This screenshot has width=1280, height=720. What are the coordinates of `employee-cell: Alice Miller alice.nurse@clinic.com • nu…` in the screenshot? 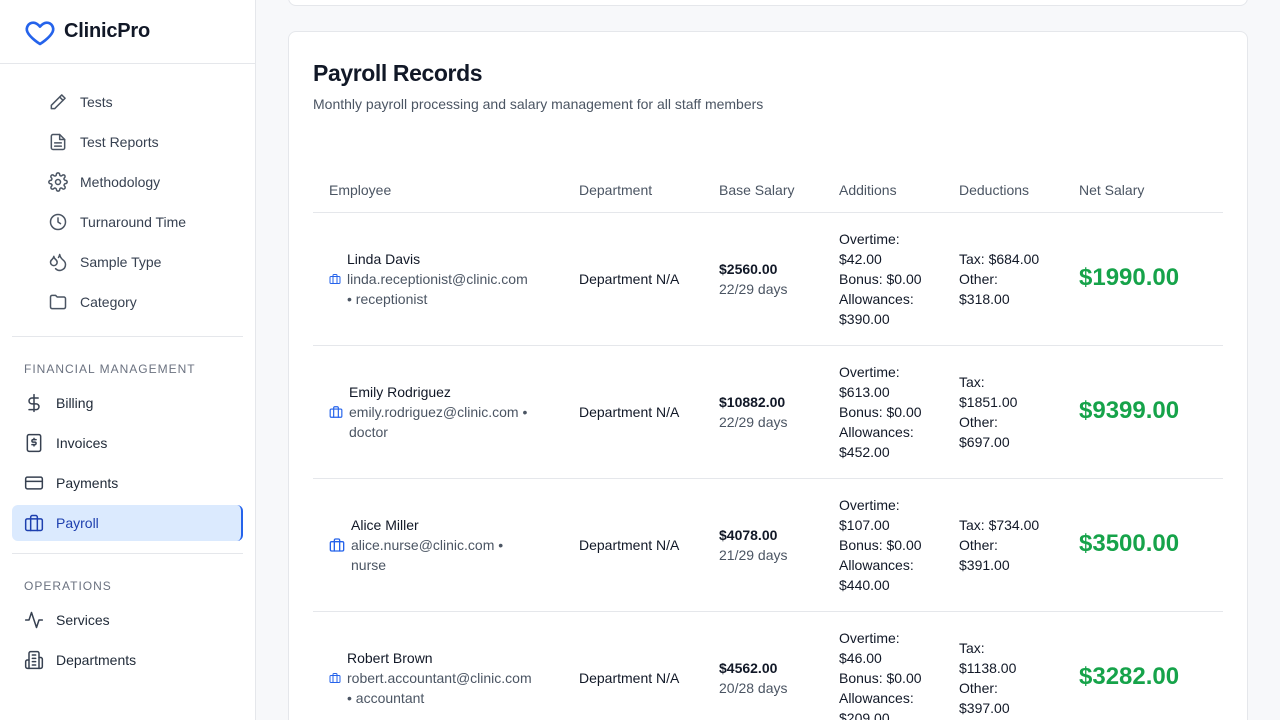 It's located at (438, 545).